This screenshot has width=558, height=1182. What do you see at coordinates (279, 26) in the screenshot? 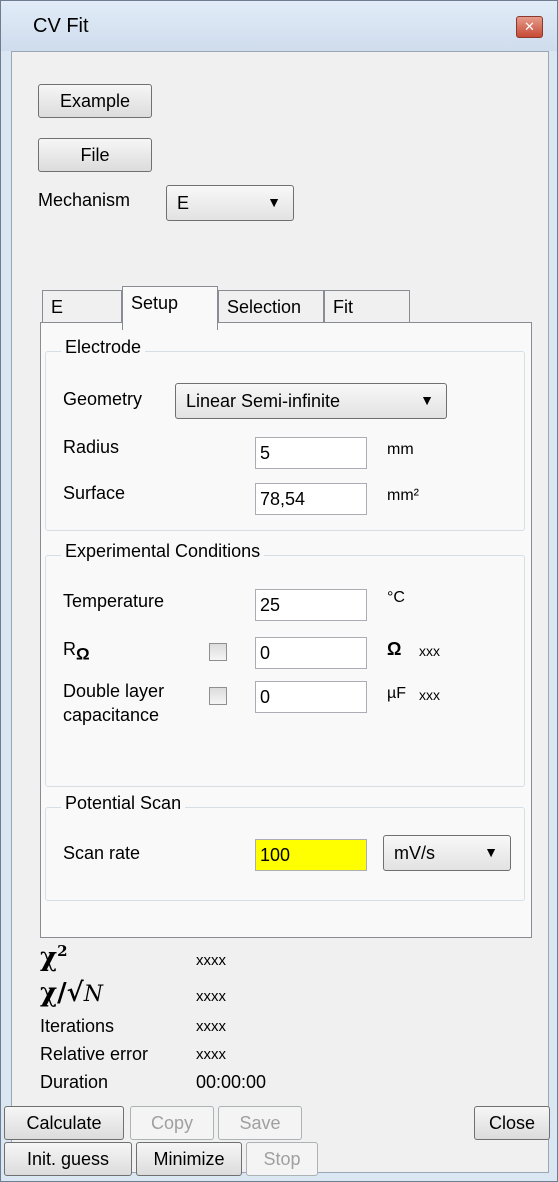
I see `title-bar: CV Fit ✕` at bounding box center [279, 26].